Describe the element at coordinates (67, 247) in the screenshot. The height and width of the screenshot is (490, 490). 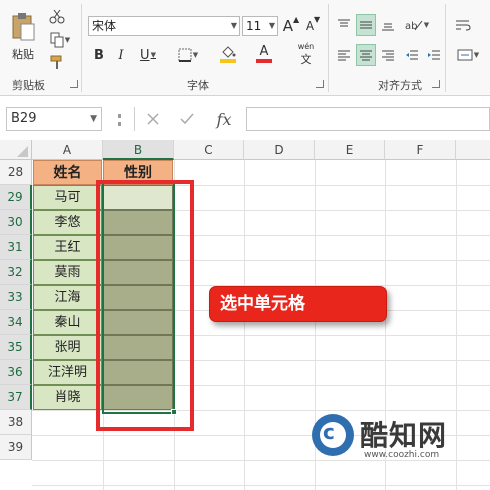
I see `cell-name: 王红` at that location.